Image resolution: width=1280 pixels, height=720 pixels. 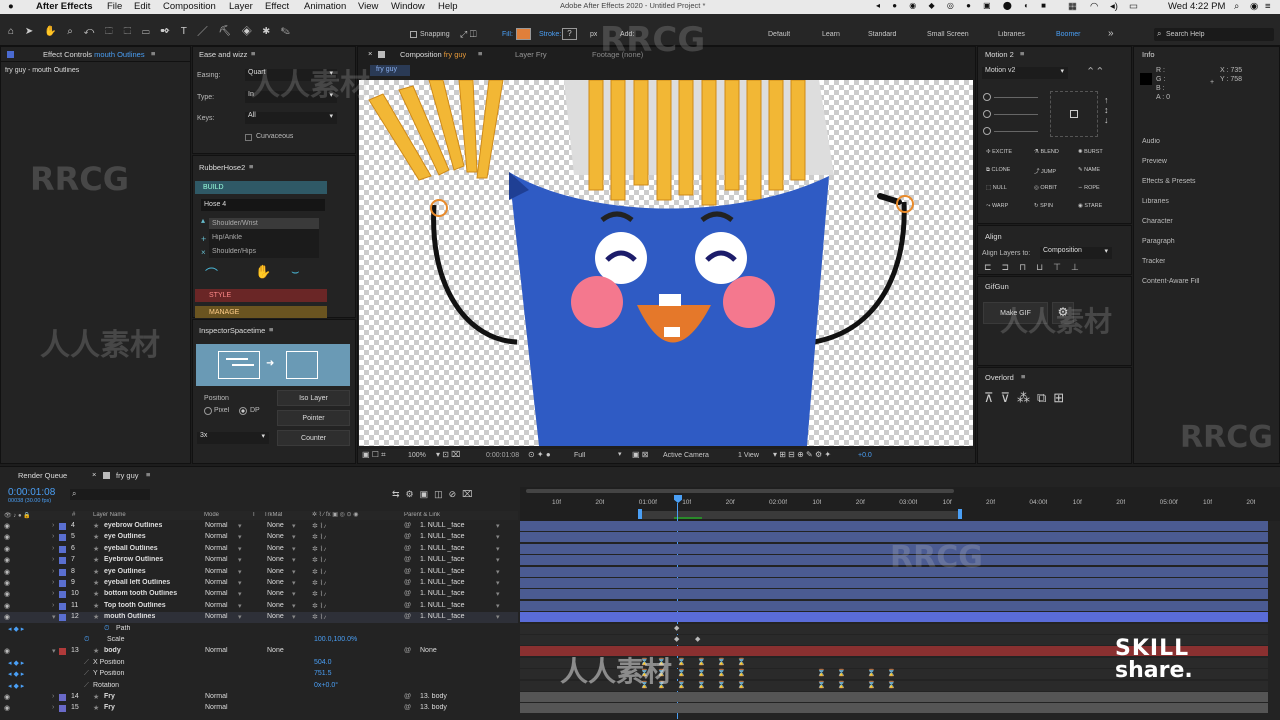 I want to click on clone-button: ⧉ CLONE, so click(x=998, y=170).